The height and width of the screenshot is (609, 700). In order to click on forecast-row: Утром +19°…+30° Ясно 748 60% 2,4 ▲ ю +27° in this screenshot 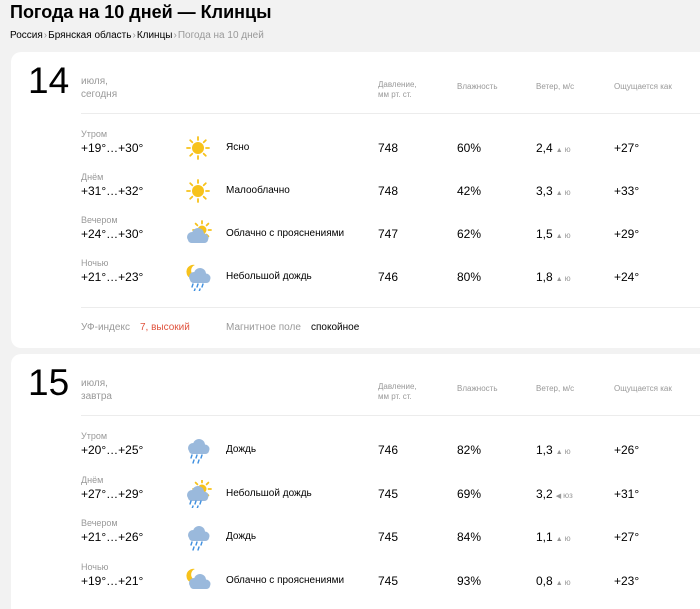, I will do `click(355, 149)`.